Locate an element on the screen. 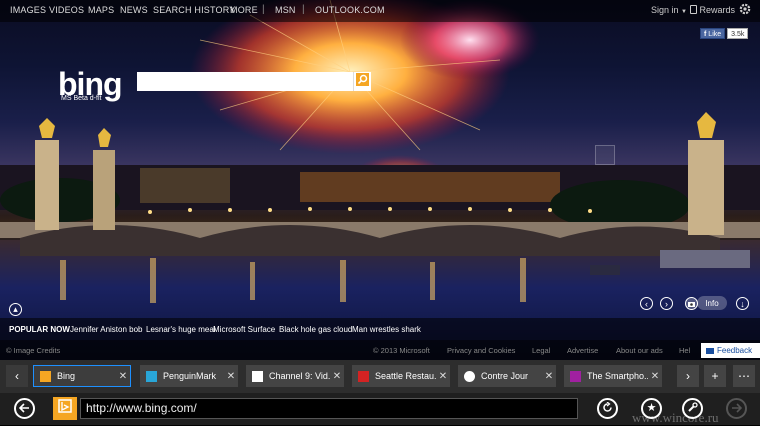 The width and height of the screenshot is (760, 426). sign-in-label: Sign in is located at coordinates (665, 10).